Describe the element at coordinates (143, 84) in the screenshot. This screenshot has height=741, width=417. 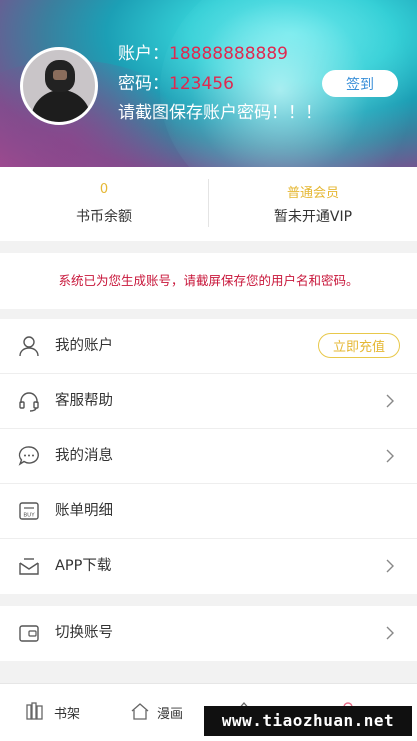
I see `password-label: 密码：` at that location.